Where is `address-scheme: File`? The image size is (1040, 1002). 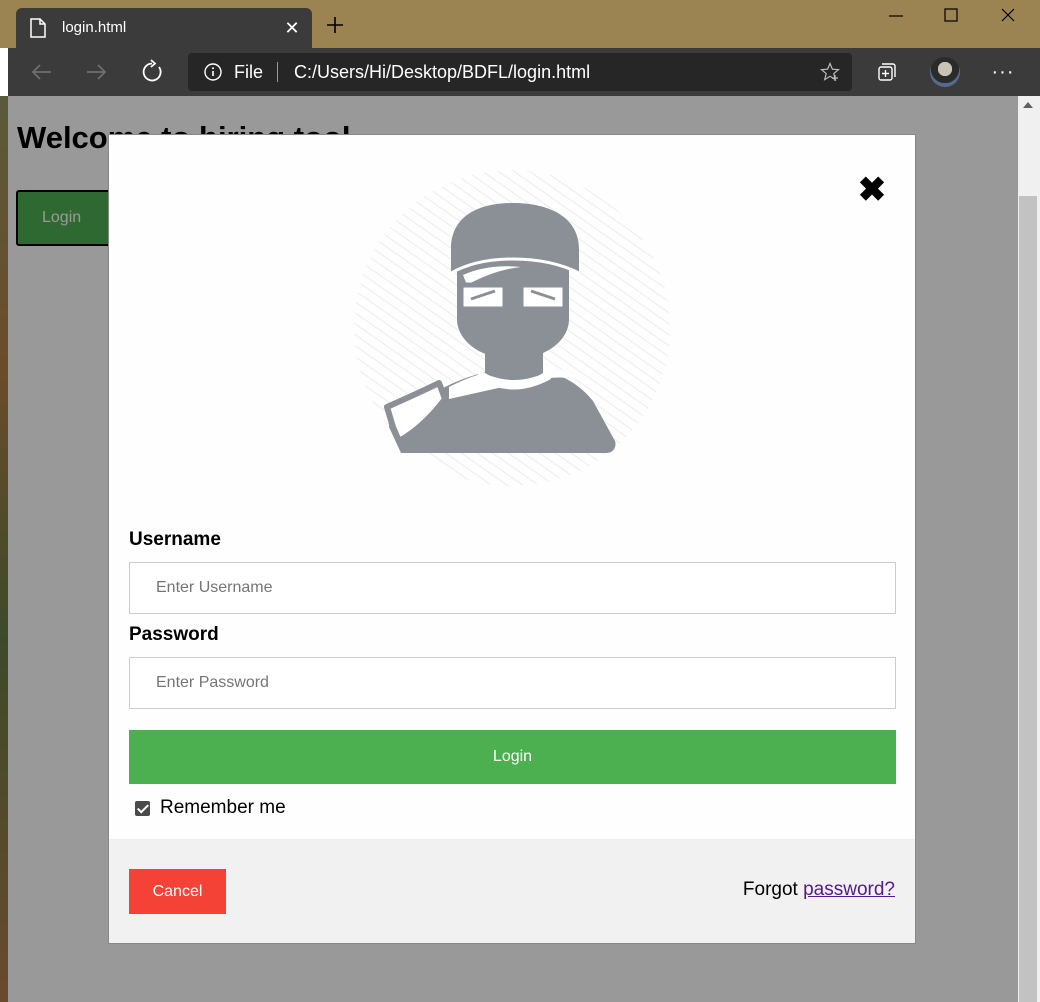
address-scheme: File is located at coordinates (249, 72).